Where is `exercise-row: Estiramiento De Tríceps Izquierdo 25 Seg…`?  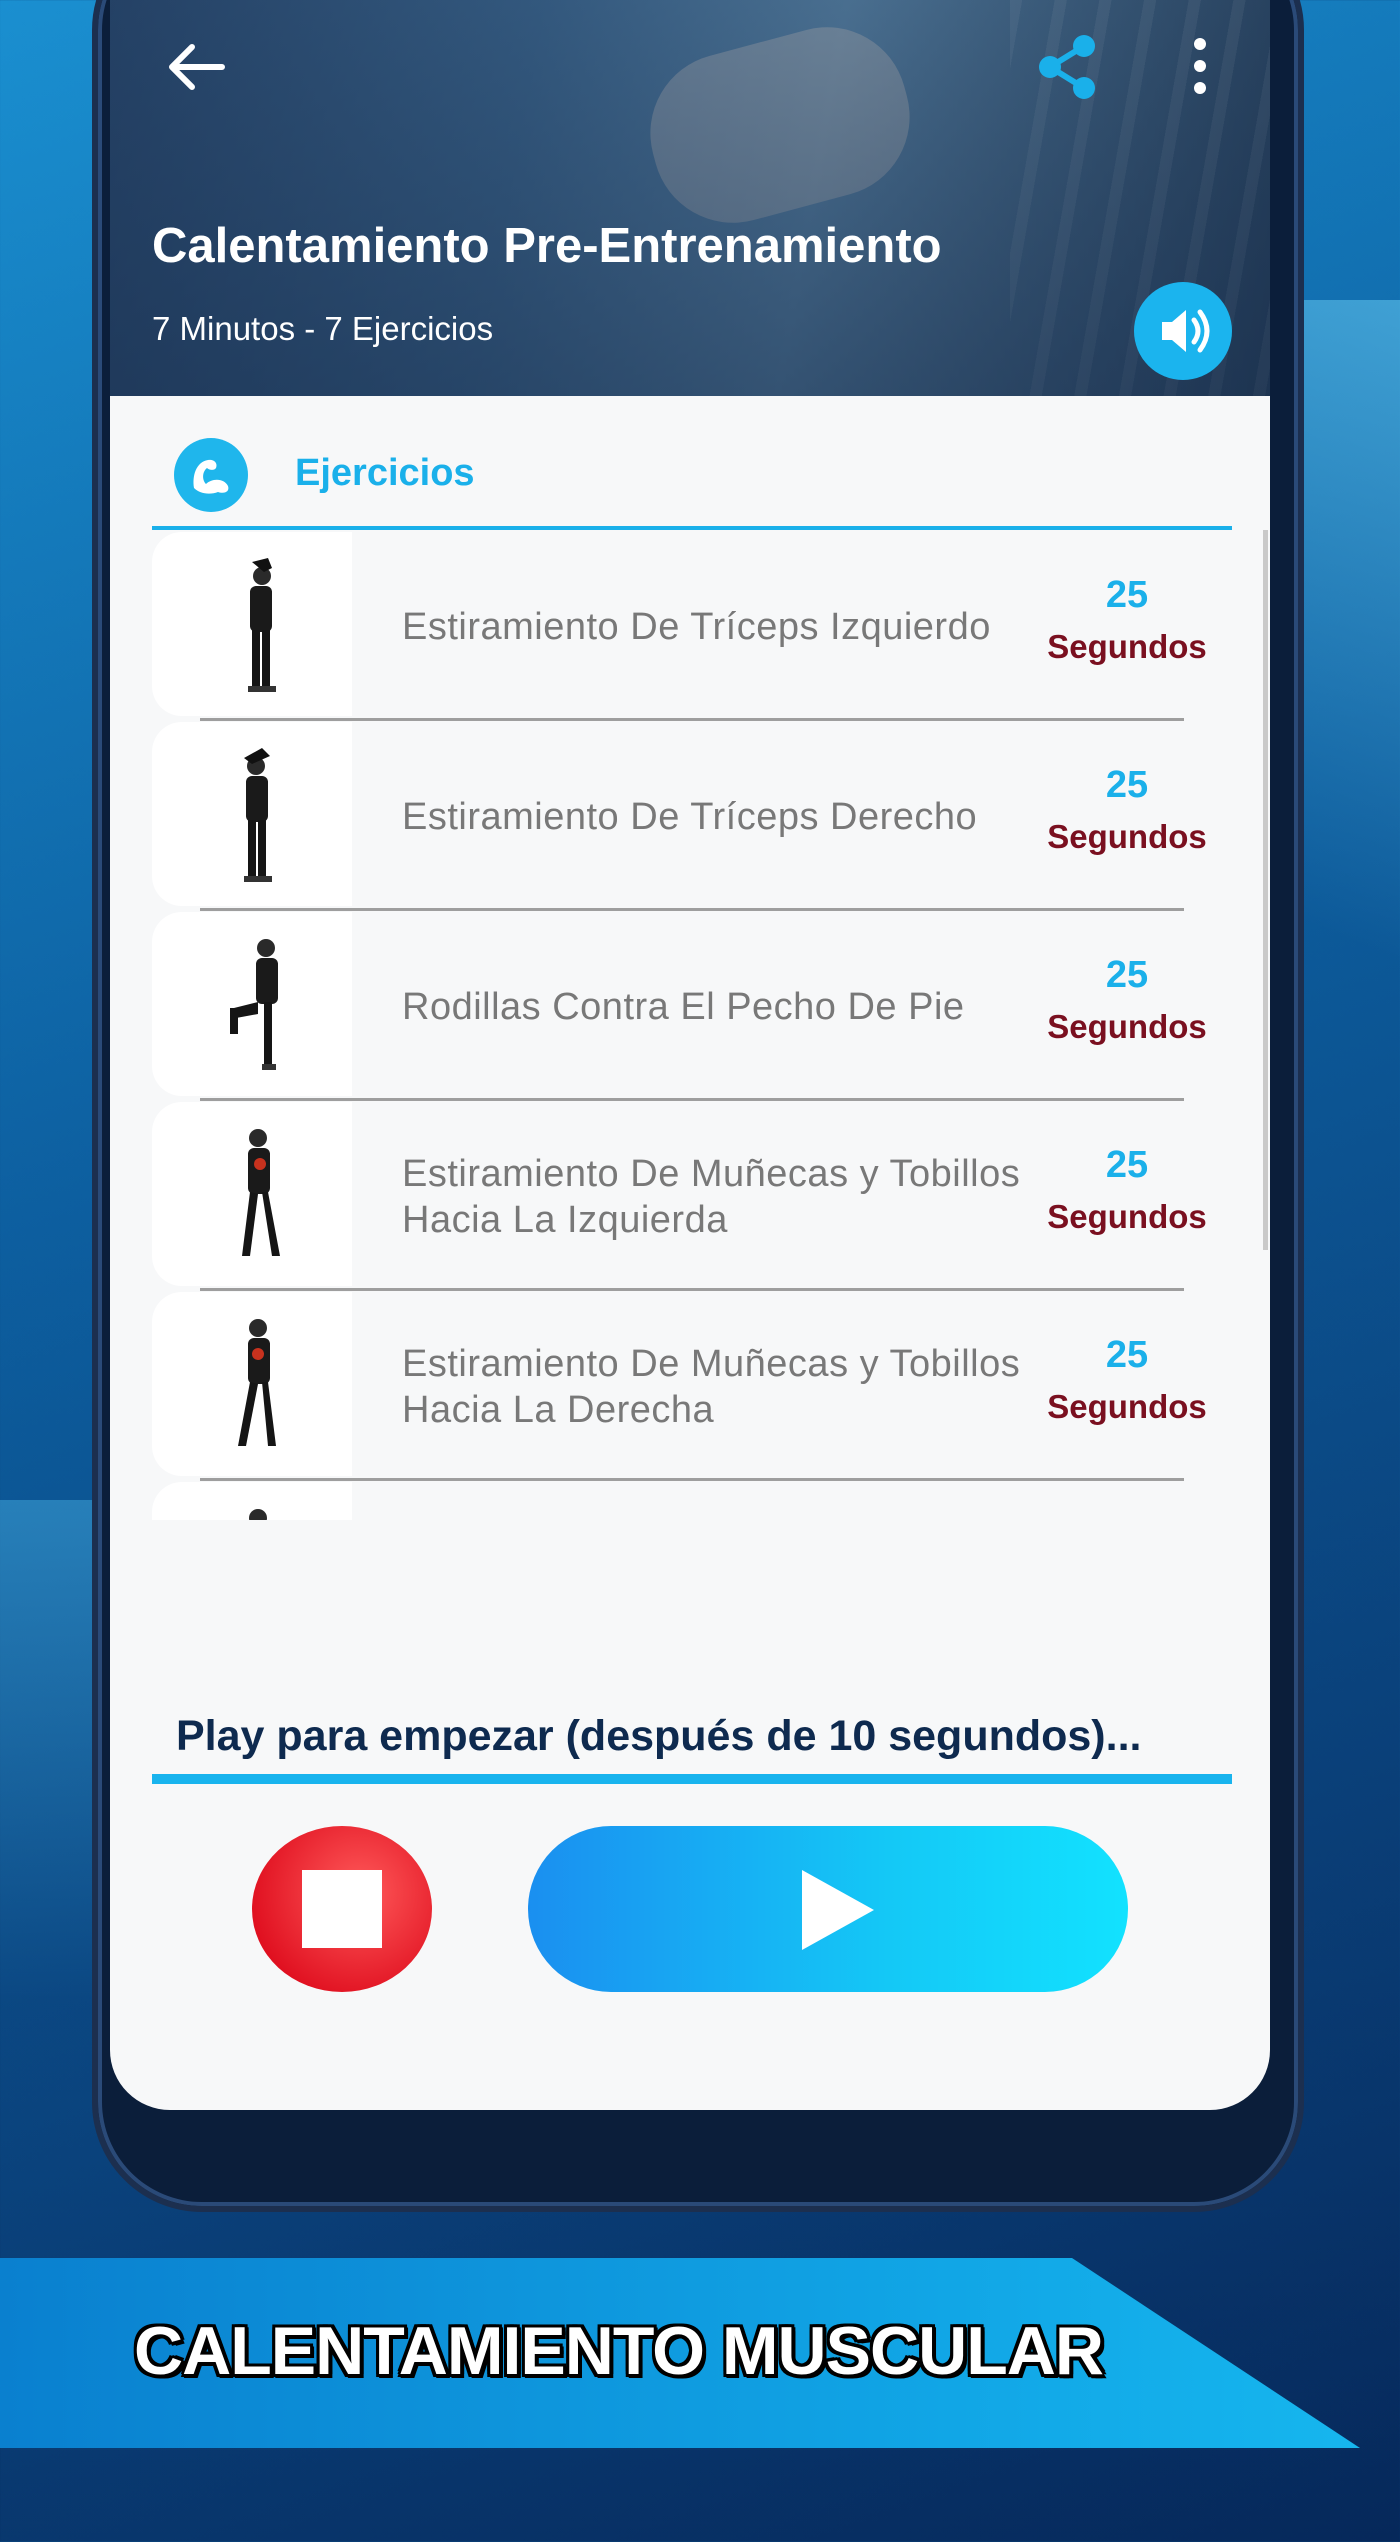
exercise-row: Estiramiento De Tríceps Izquierdo 25 Seg… is located at coordinates (692, 627).